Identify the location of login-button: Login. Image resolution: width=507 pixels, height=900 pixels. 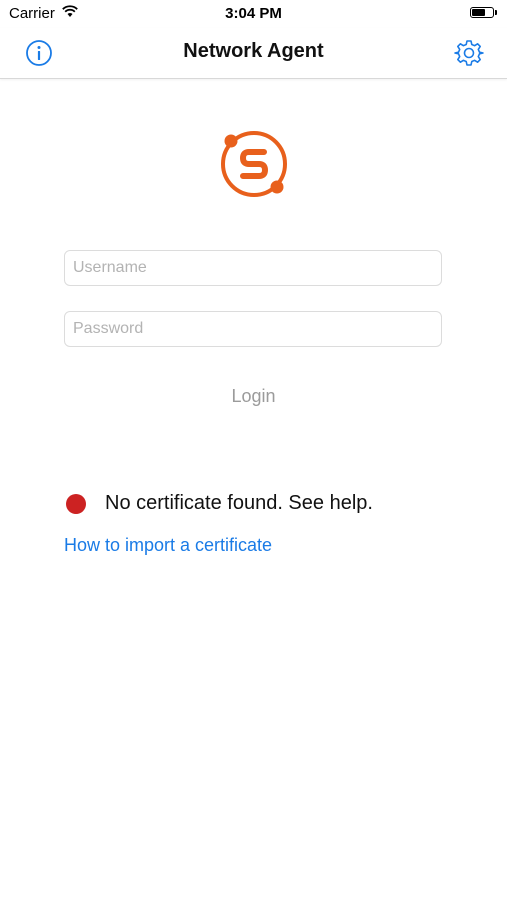
(253, 396).